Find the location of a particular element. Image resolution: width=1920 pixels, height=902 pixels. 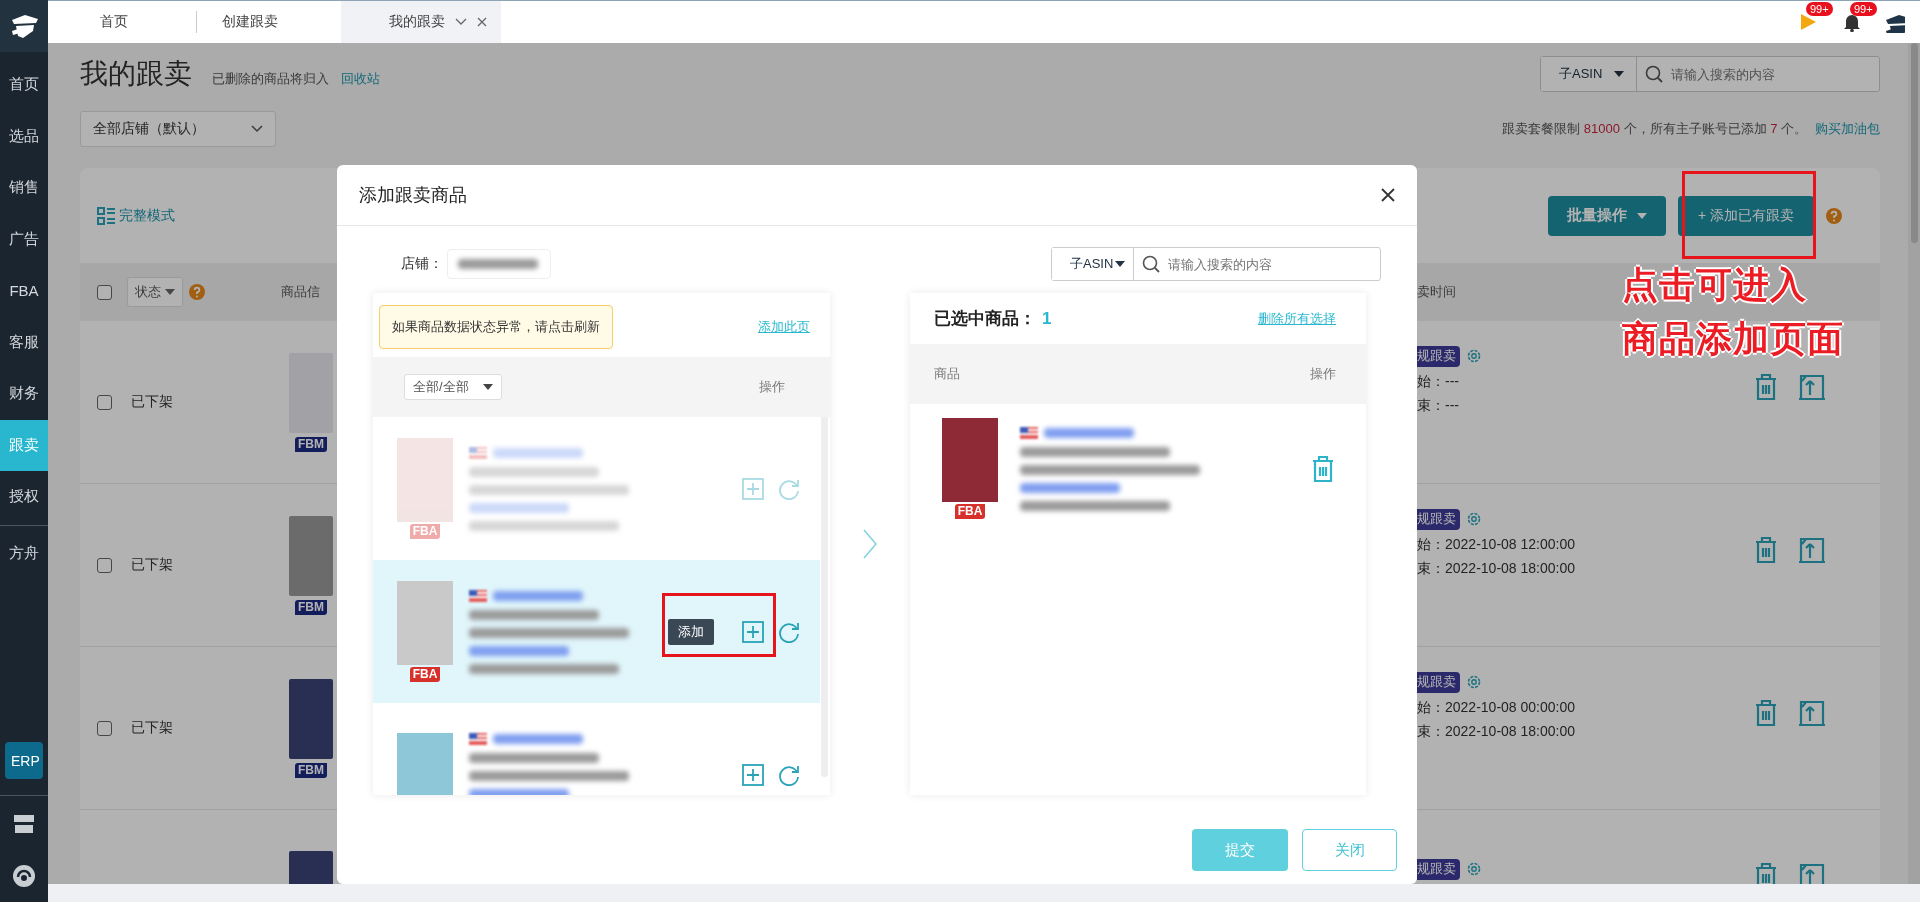

tooltip: 添加 is located at coordinates (691, 631).